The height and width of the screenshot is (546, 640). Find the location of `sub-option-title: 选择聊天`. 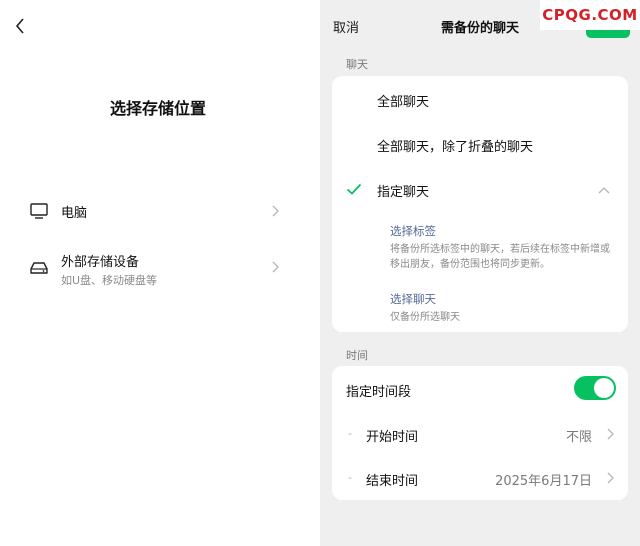

sub-option-title: 选择聊天 is located at coordinates (413, 299).